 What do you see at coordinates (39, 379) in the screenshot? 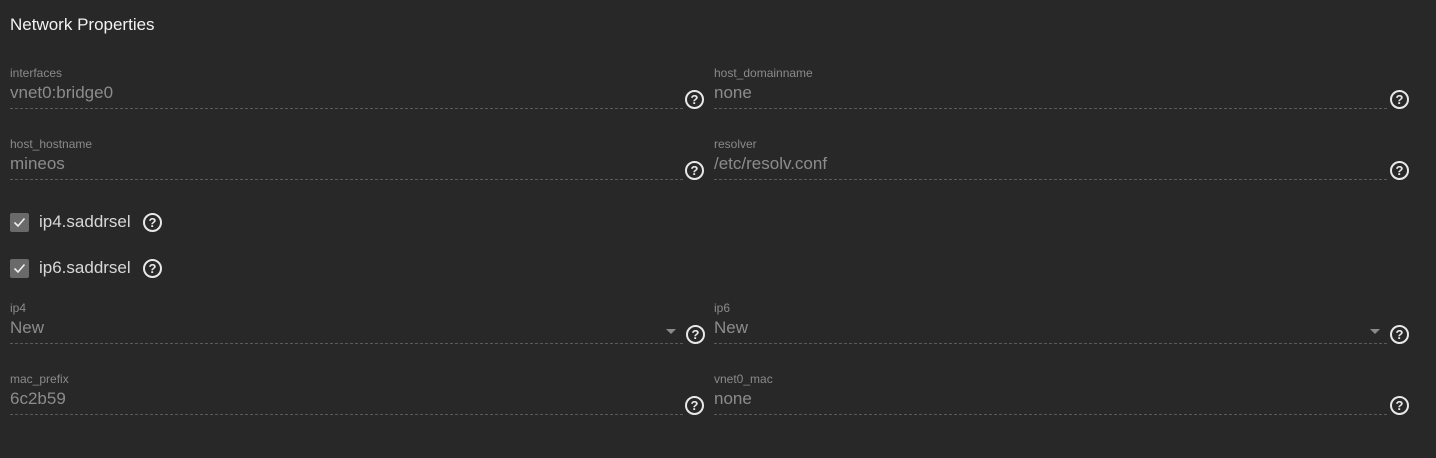
I see `mac-prefix-label: mac_prefix` at bounding box center [39, 379].